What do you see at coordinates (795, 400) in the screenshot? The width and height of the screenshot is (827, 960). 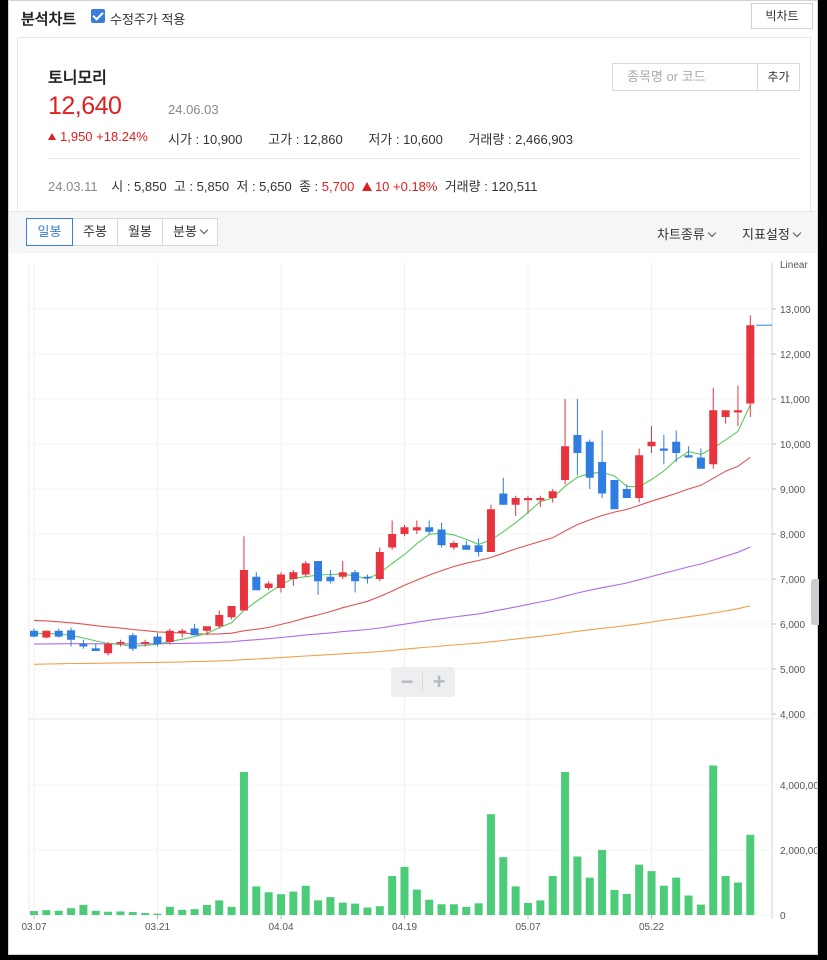 I see `price-tick-label: 11,000` at bounding box center [795, 400].